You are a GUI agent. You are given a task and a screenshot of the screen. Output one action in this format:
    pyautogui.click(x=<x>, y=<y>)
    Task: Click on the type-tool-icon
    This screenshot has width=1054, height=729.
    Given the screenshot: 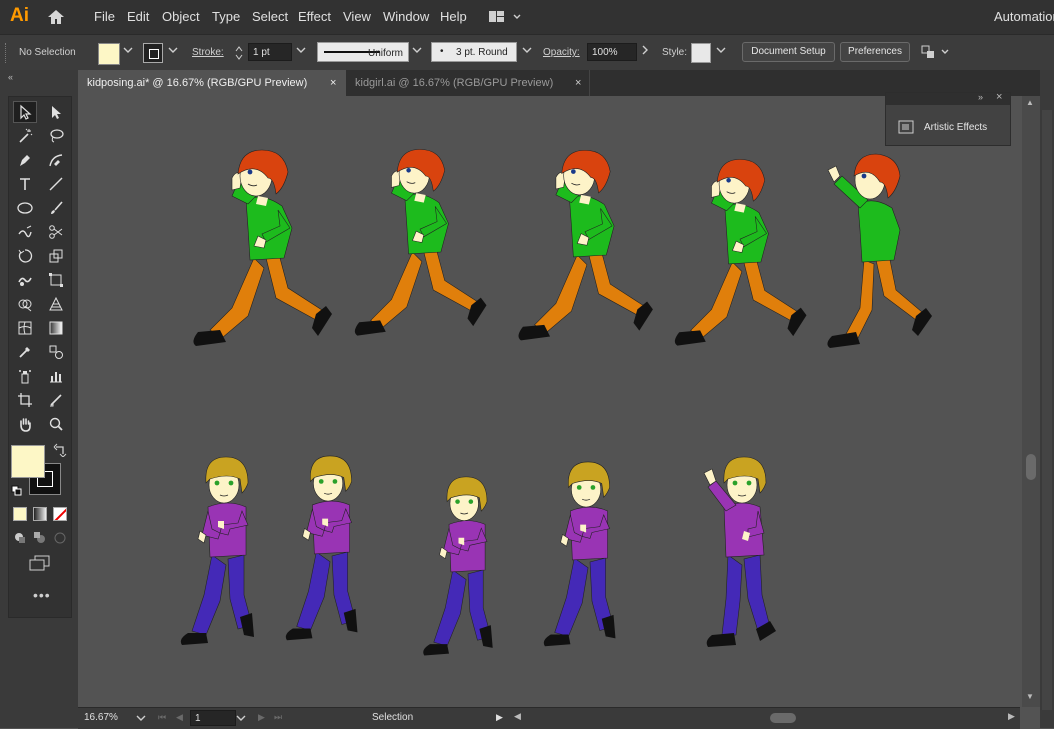 What is the action you would take?
    pyautogui.click(x=25, y=184)
    